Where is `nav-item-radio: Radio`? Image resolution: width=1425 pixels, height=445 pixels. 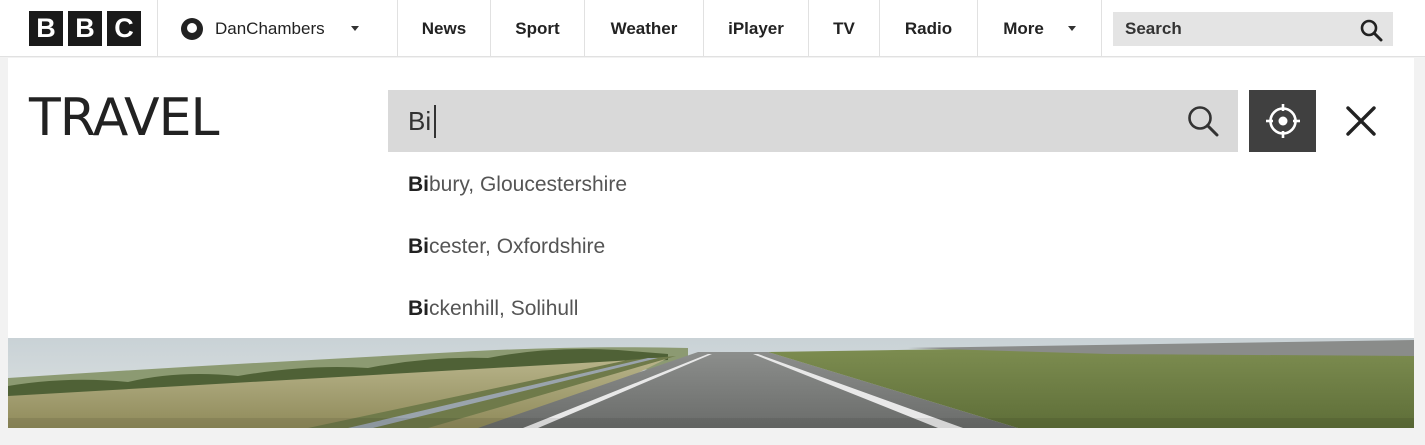 nav-item-radio: Radio is located at coordinates (928, 28).